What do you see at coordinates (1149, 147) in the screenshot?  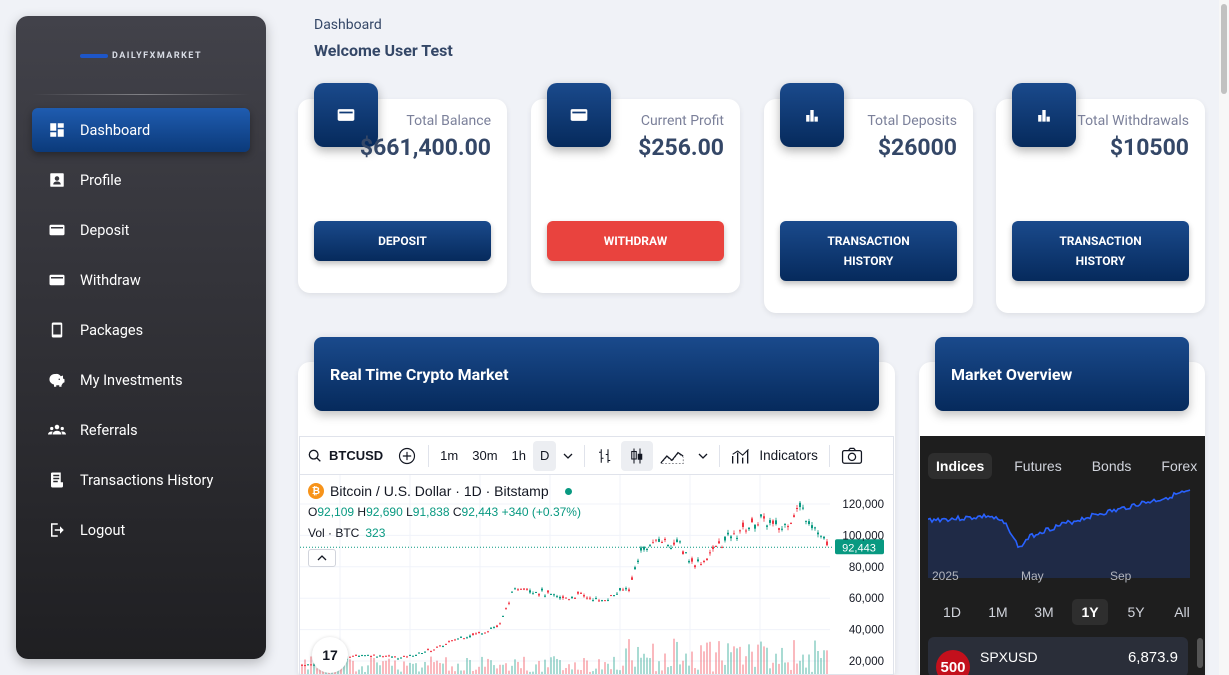 I see `stat-value: $10500` at bounding box center [1149, 147].